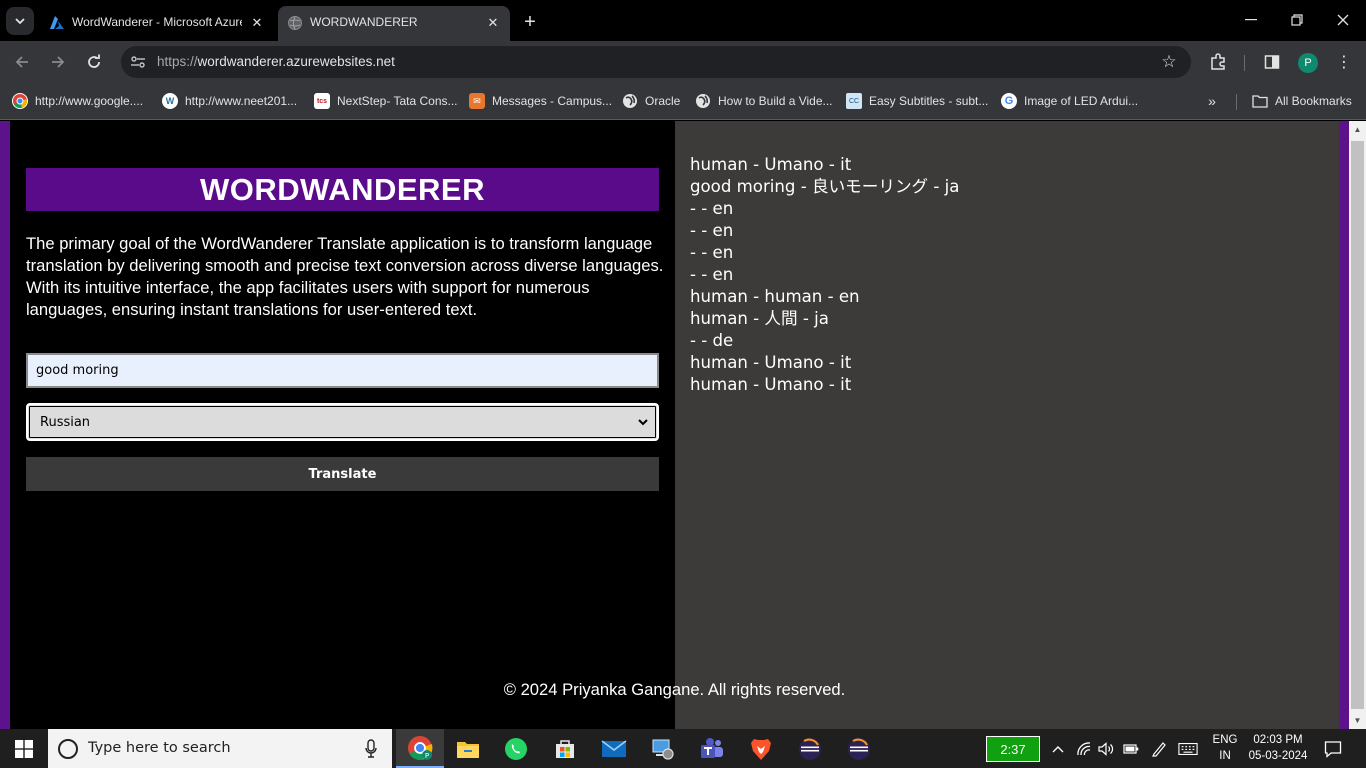 This screenshot has height=768, width=1366. What do you see at coordinates (138, 62) in the screenshot?
I see `site-info-icon` at bounding box center [138, 62].